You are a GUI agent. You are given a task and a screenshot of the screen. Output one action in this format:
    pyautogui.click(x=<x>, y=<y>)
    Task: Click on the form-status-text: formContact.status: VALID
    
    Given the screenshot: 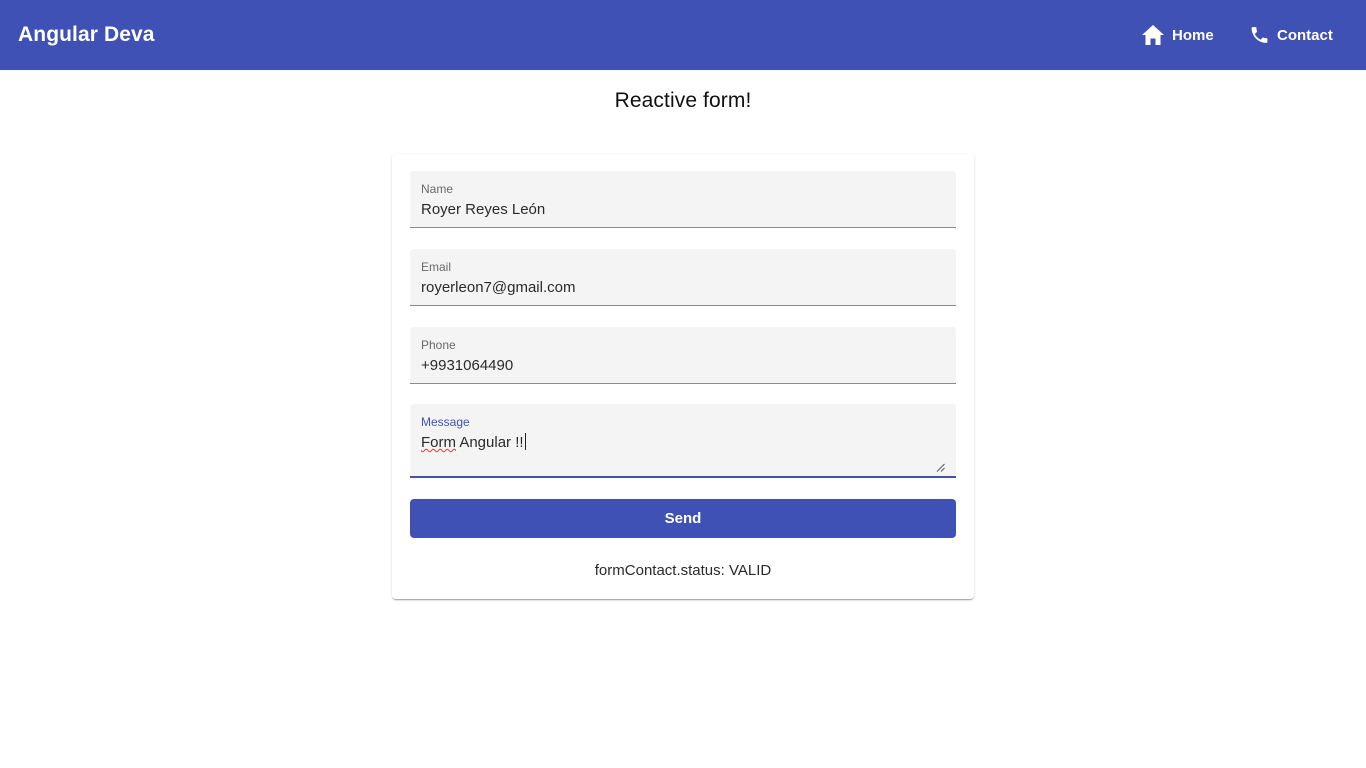 What is the action you would take?
    pyautogui.click(x=683, y=570)
    